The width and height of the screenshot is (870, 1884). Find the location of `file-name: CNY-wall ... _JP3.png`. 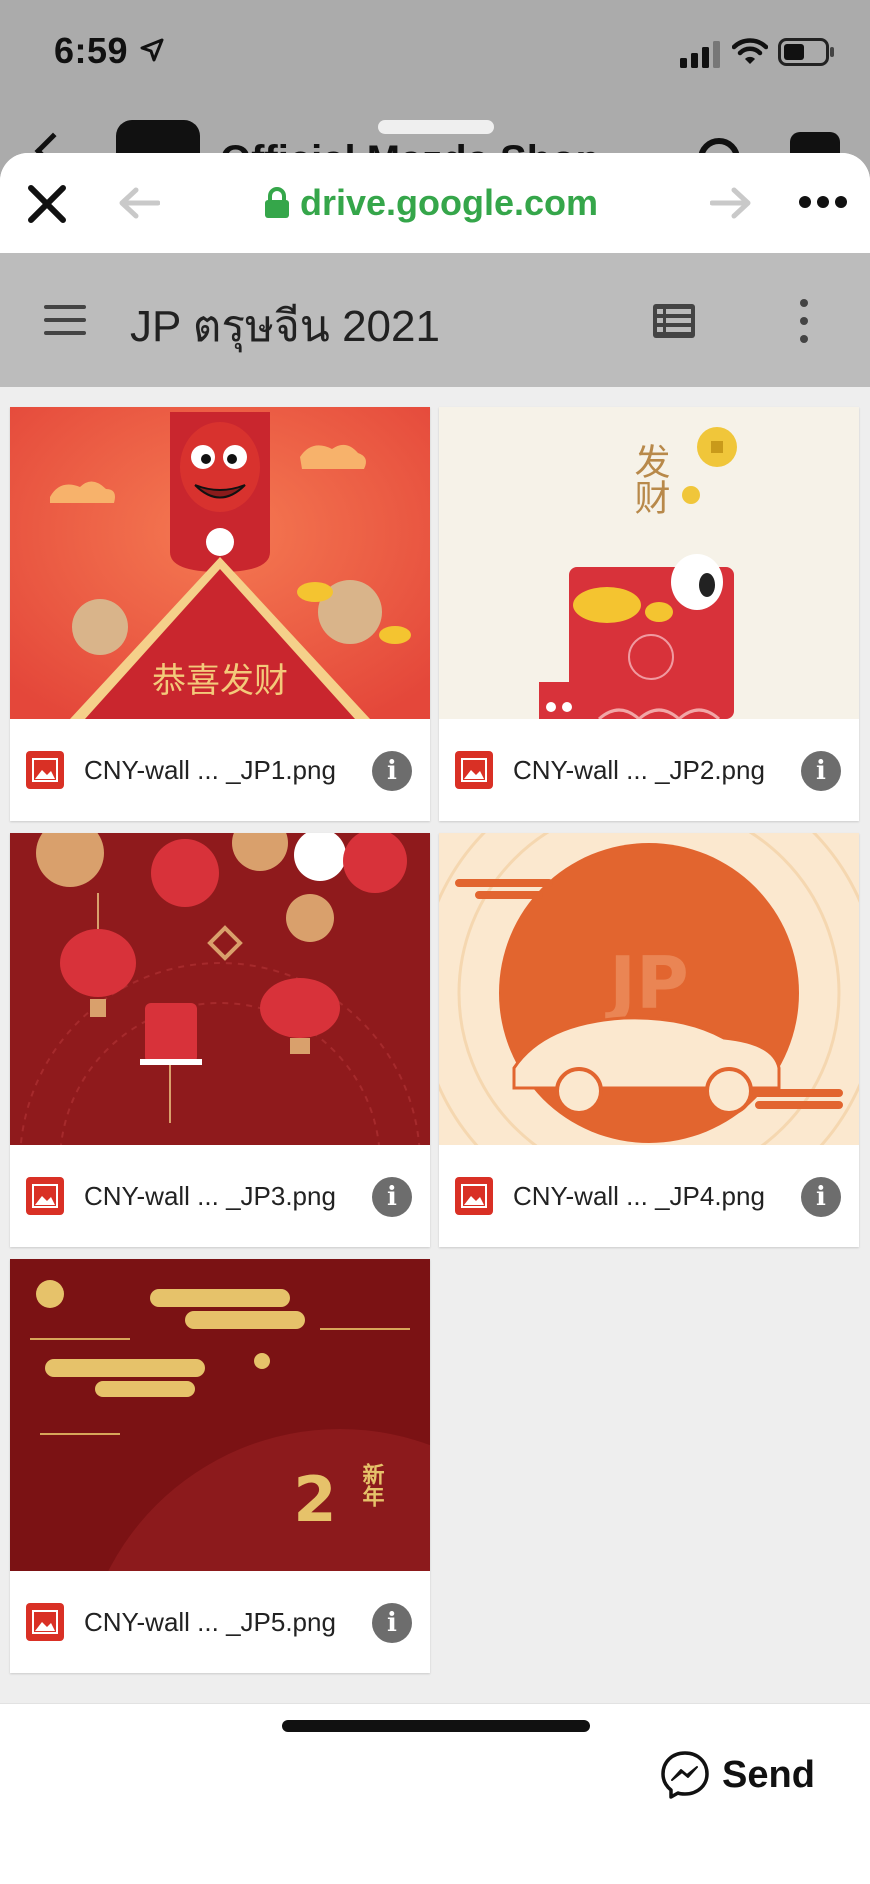

file-name: CNY-wall ... _JP3.png is located at coordinates (210, 1196).